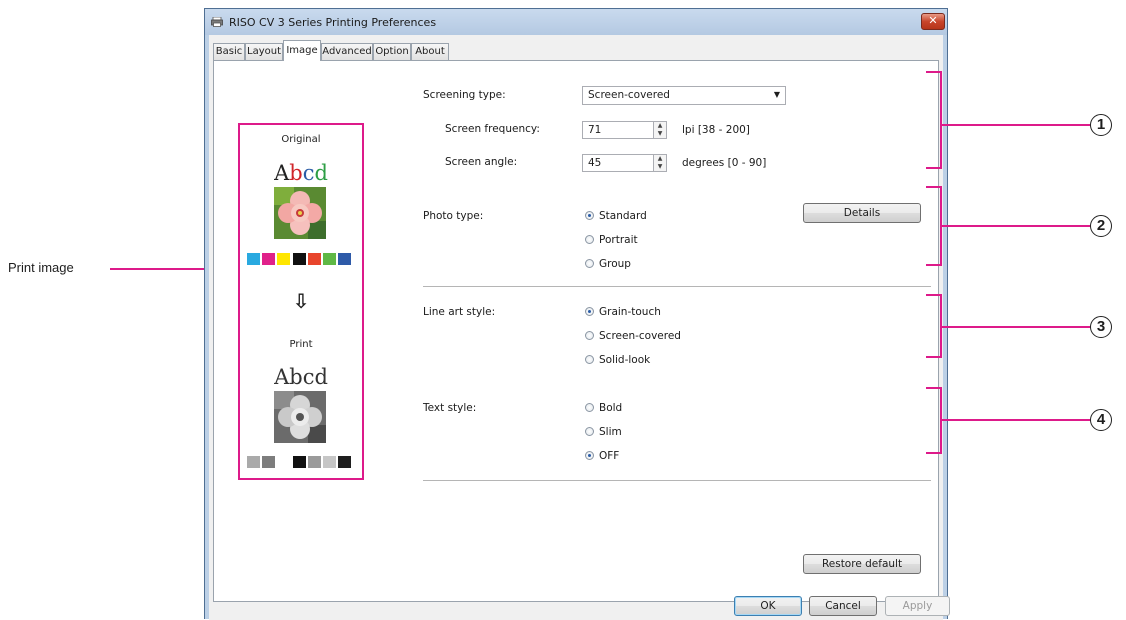  Describe the element at coordinates (862, 213) in the screenshot. I see `details-button: Details` at that location.